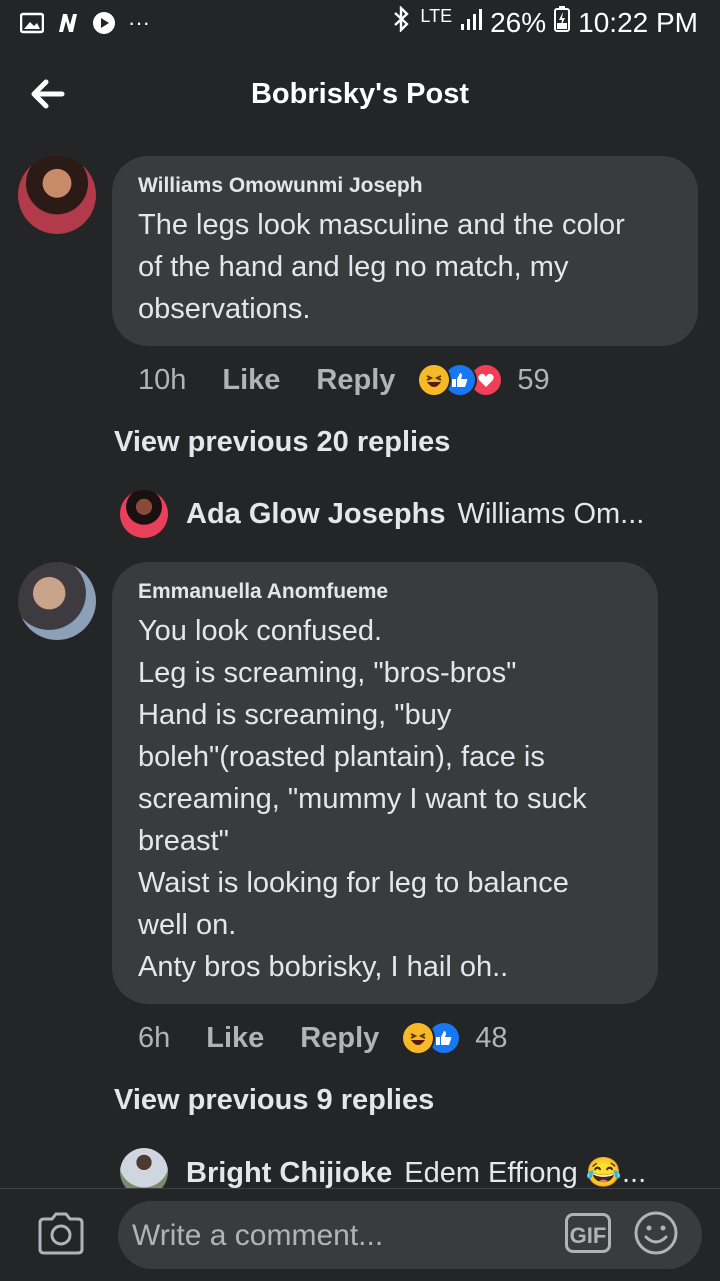 Image resolution: width=720 pixels, height=1281 pixels. I want to click on clock: 10:22 PM, so click(638, 22).